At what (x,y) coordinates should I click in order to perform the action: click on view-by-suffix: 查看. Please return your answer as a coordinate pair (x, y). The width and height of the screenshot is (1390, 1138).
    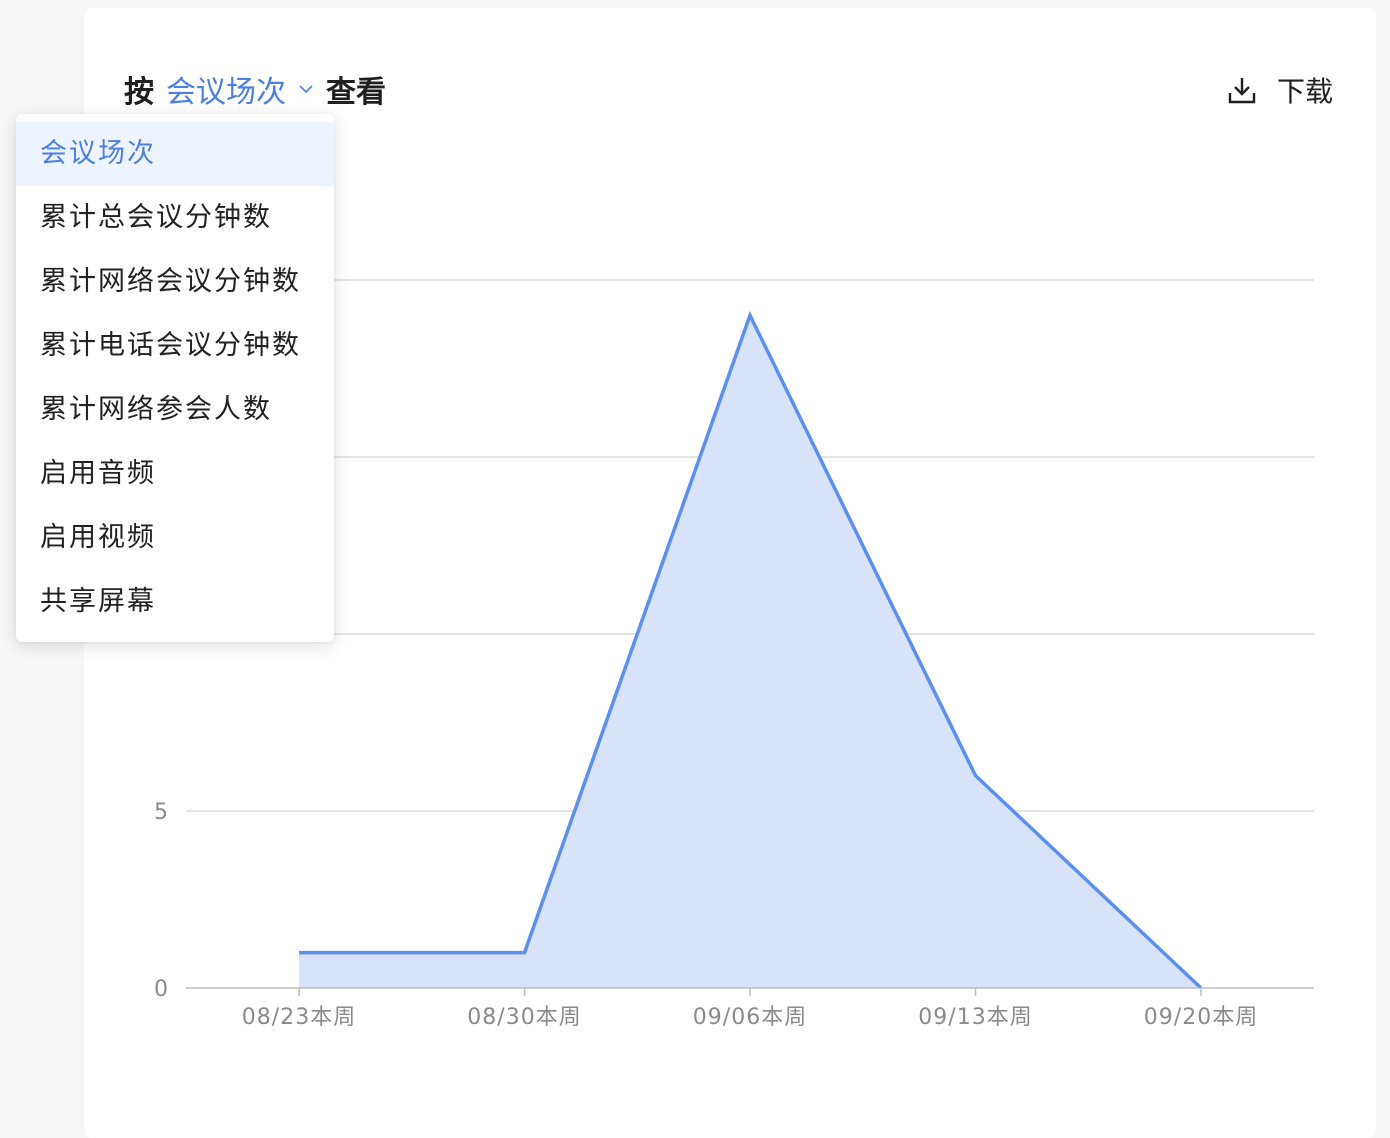
    Looking at the image, I should click on (356, 89).